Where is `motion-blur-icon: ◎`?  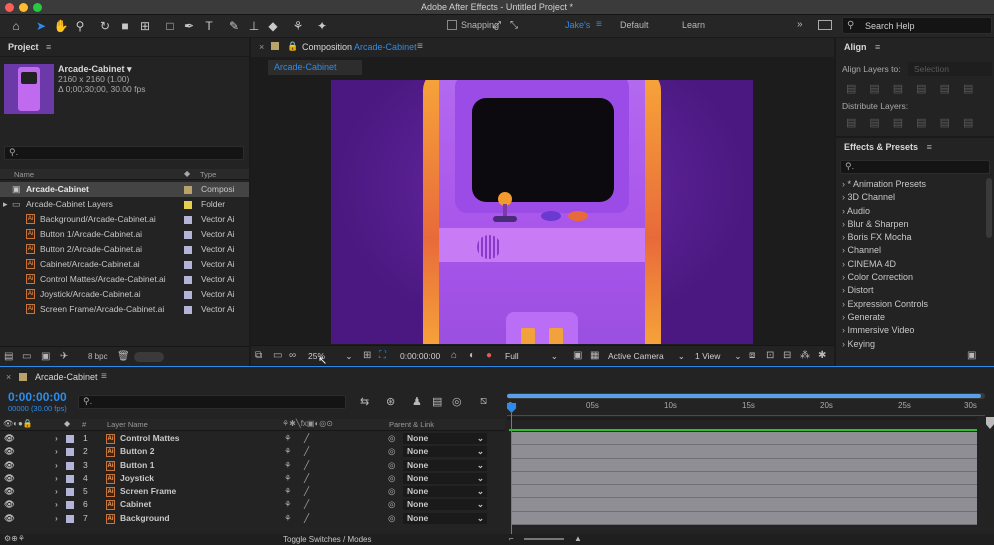
motion-blur-icon: ◎ is located at coordinates (457, 401).